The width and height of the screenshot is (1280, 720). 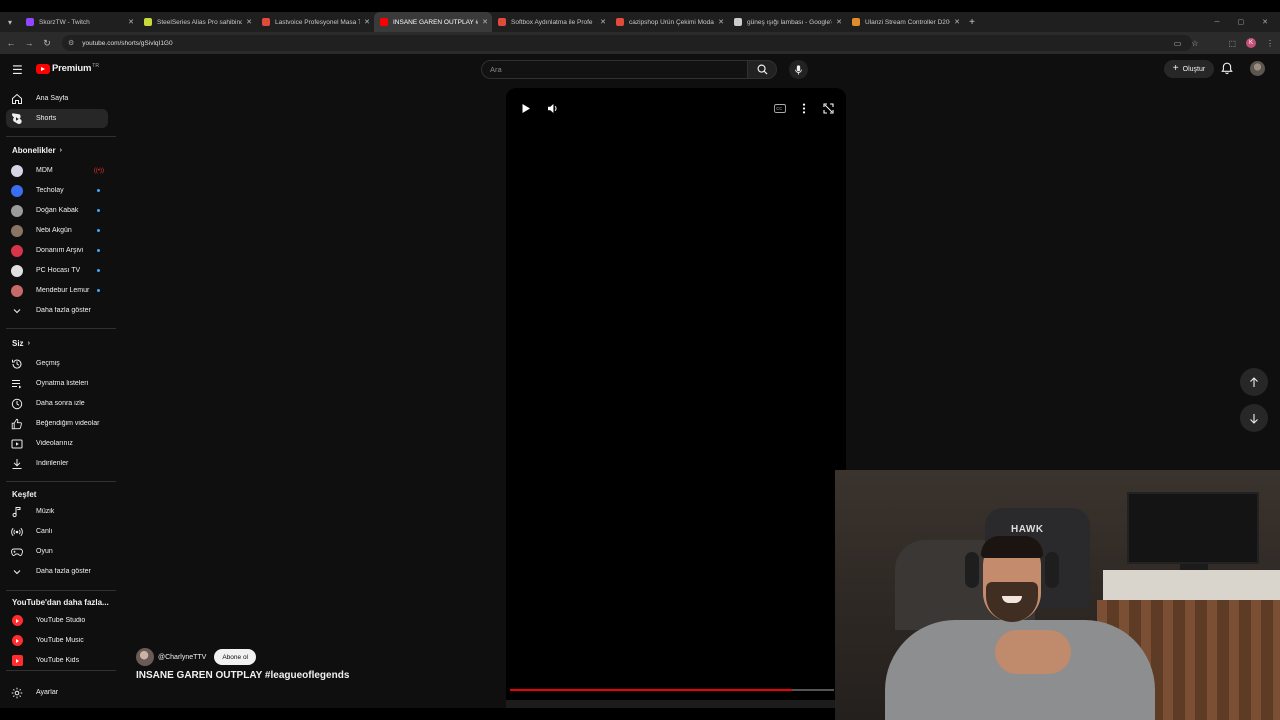 I want to click on browser-menu-icon: ⋮, so click(x=1270, y=43).